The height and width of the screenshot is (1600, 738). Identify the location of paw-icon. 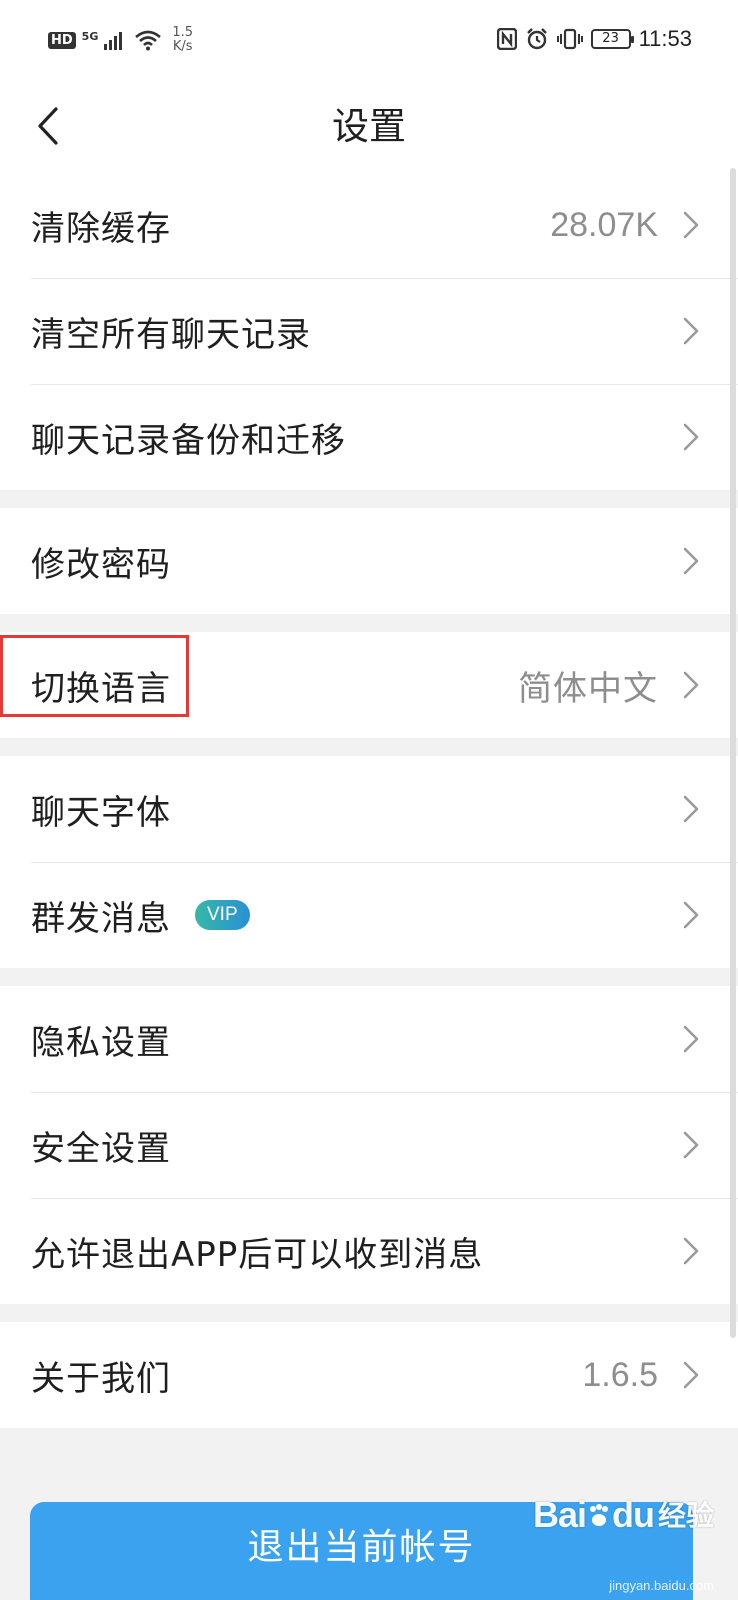
(599, 1514).